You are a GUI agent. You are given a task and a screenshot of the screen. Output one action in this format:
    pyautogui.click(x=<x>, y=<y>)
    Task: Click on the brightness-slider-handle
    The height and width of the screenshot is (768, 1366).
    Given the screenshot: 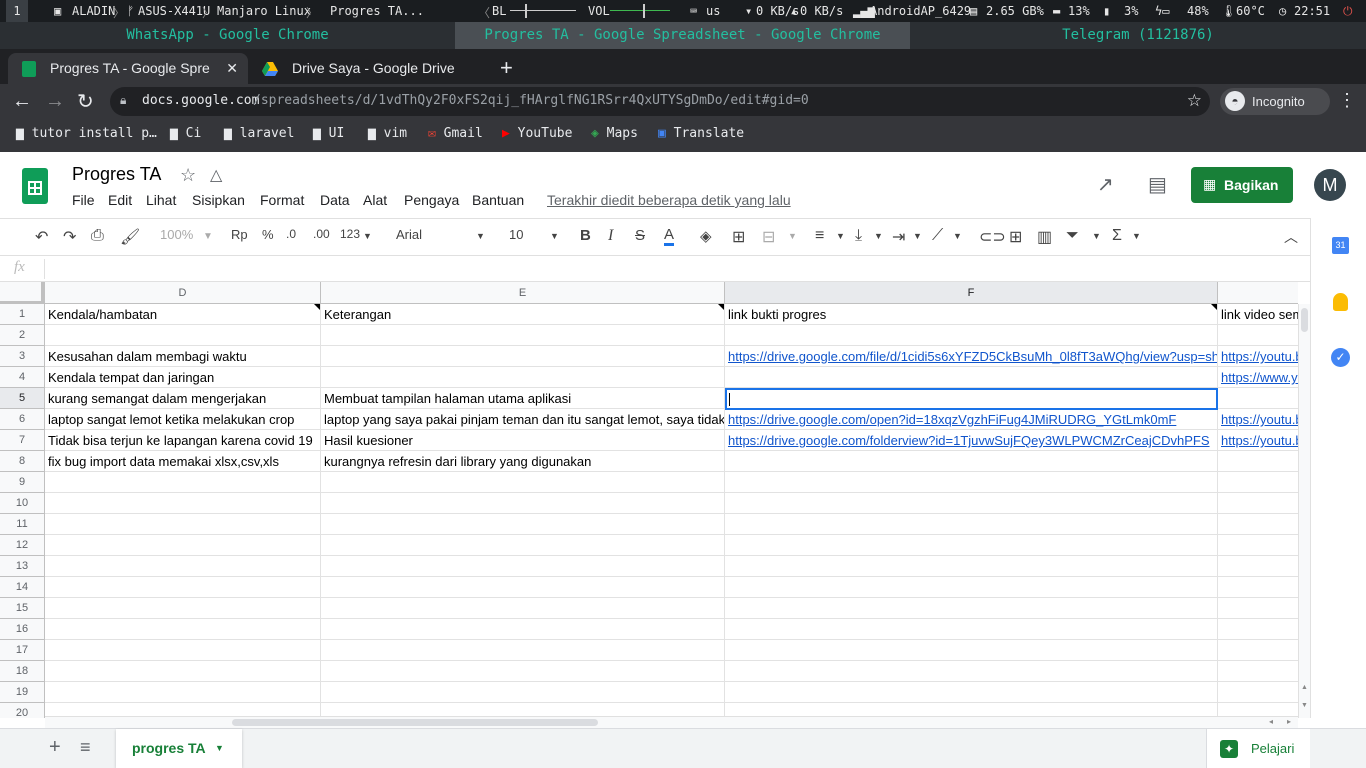 What is the action you would take?
    pyautogui.click(x=526, y=11)
    